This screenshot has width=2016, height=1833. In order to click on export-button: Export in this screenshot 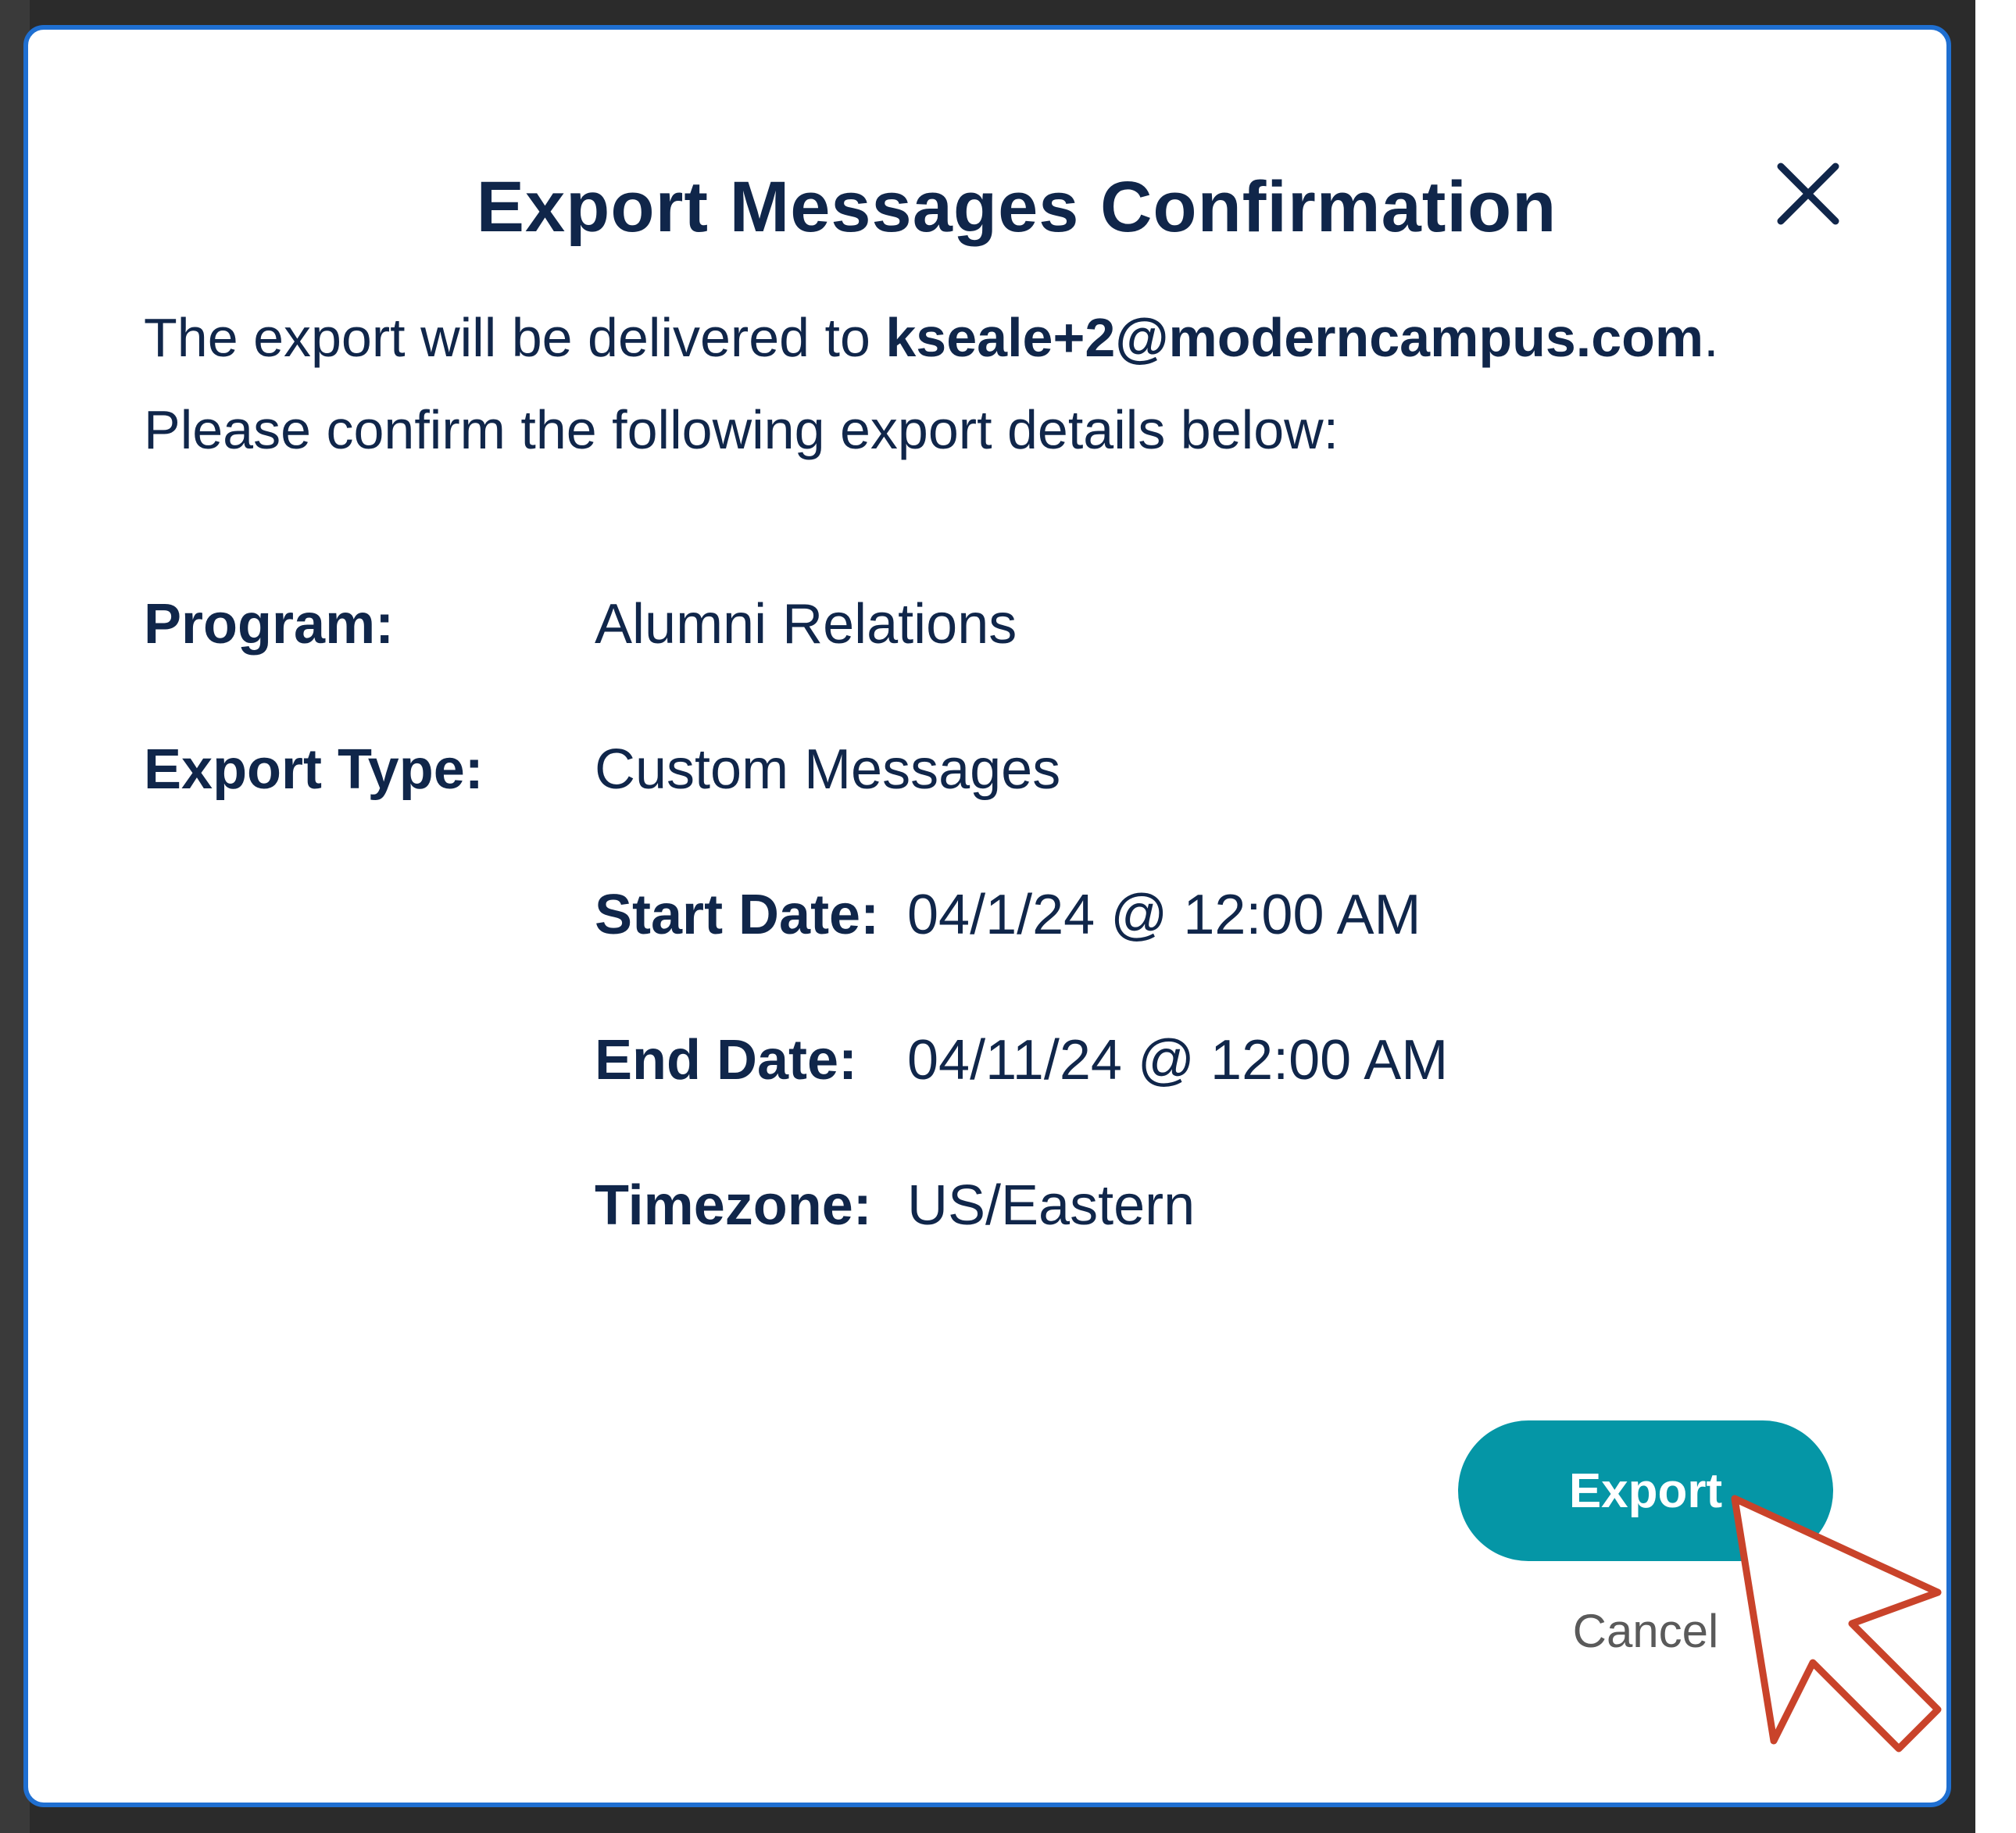, I will do `click(1645, 1490)`.